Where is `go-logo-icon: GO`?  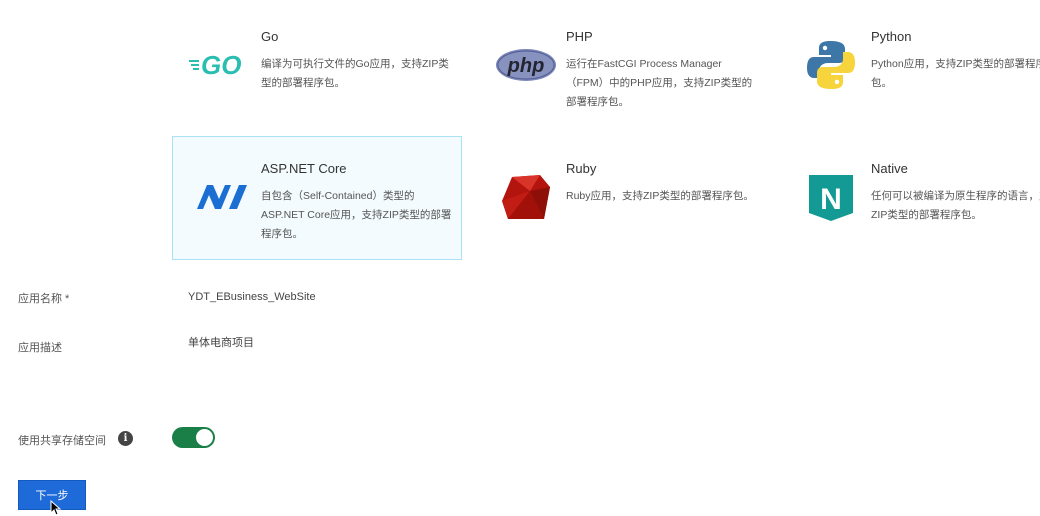 go-logo-icon: GO is located at coordinates (221, 65).